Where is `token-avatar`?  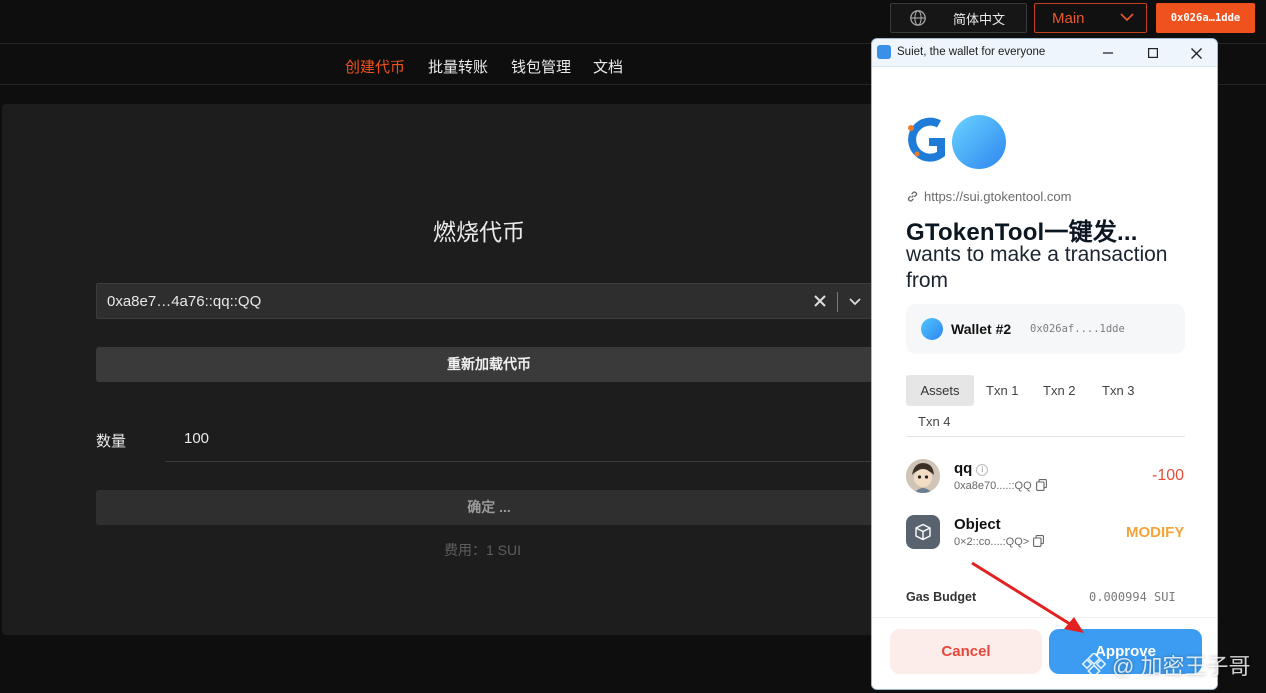
token-avatar is located at coordinates (923, 476).